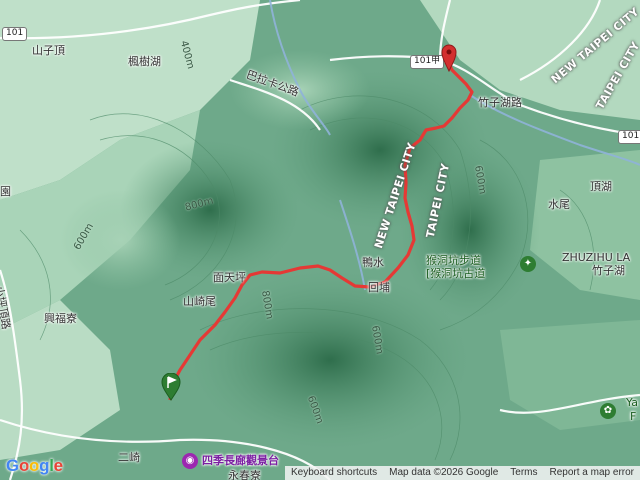 The image size is (640, 480). What do you see at coordinates (500, 102) in the screenshot?
I see `label-zhuzihu-road: 竹子湖路` at bounding box center [500, 102].